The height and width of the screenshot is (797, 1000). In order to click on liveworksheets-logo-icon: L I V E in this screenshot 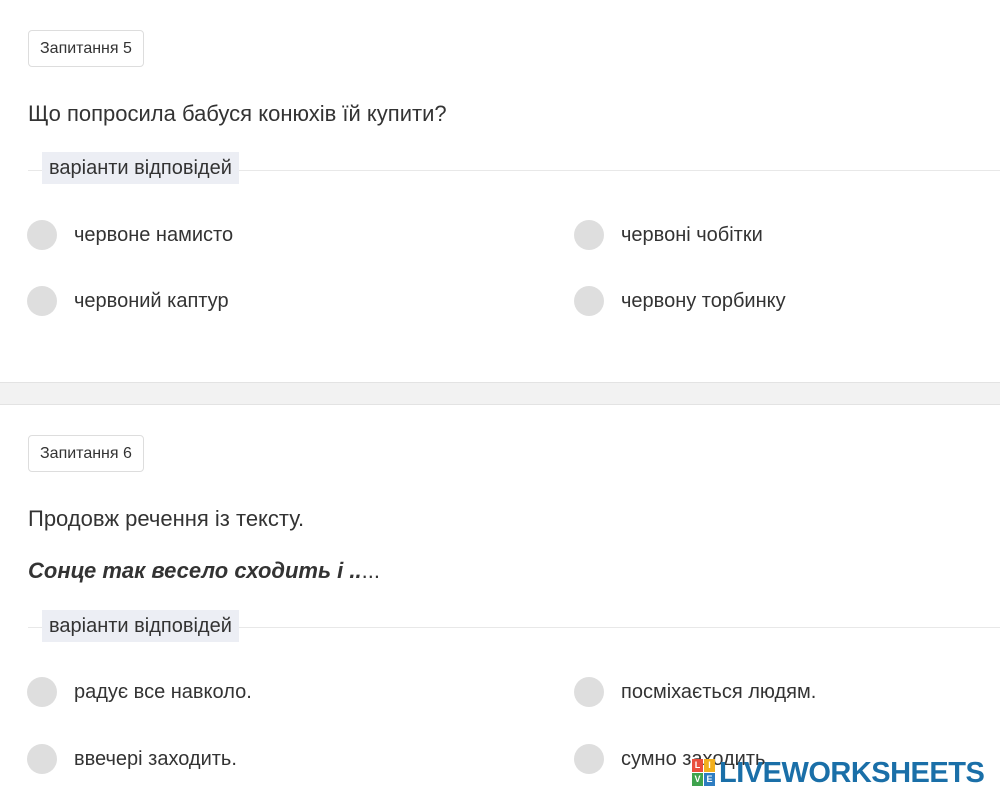, I will do `click(704, 773)`.